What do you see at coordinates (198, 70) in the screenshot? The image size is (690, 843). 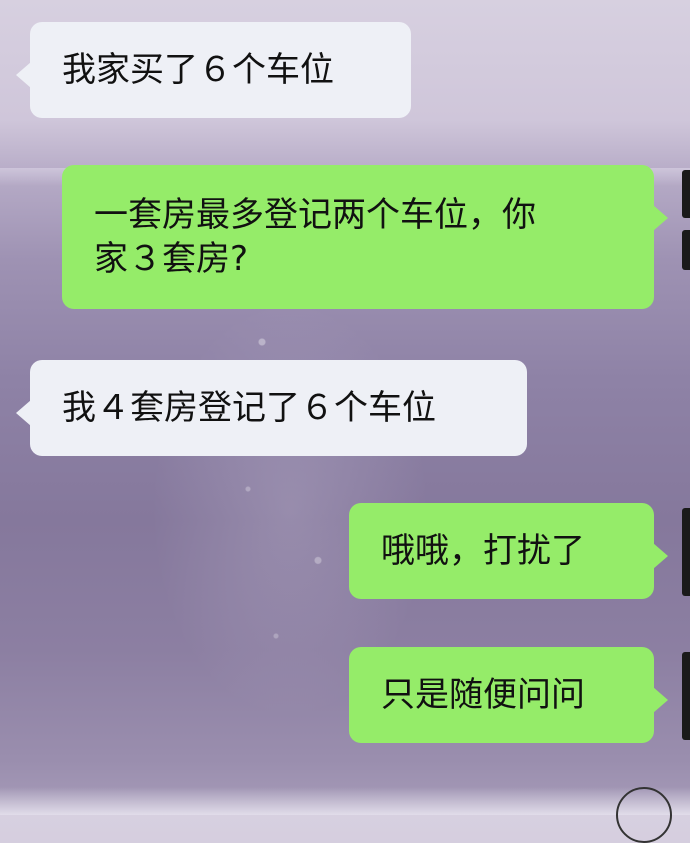 I see `message-text: 我家买了６个车位` at bounding box center [198, 70].